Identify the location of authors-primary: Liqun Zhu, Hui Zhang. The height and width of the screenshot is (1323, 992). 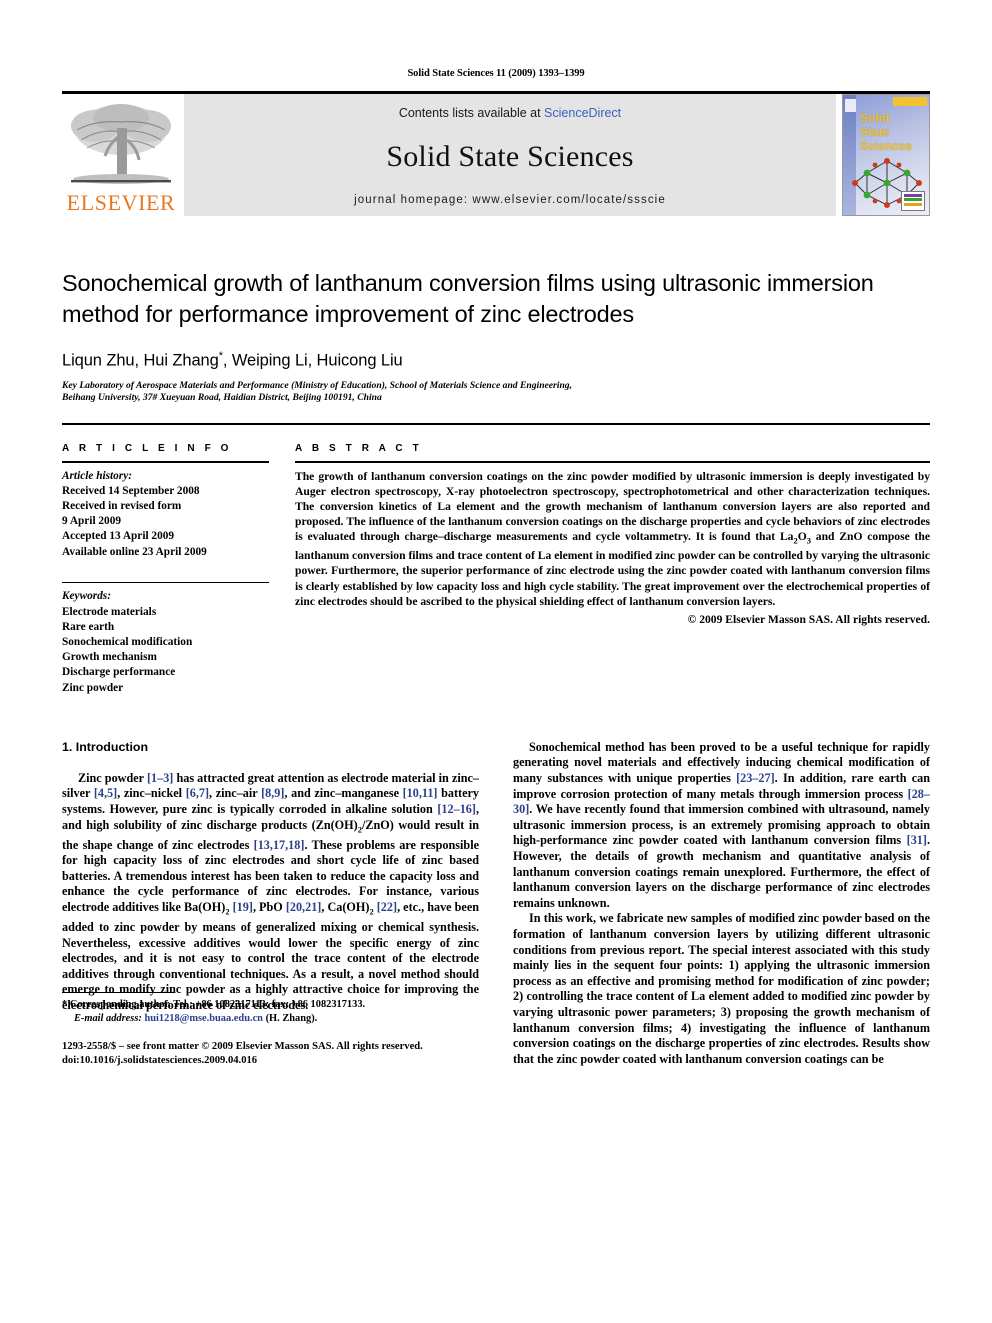
(140, 360).